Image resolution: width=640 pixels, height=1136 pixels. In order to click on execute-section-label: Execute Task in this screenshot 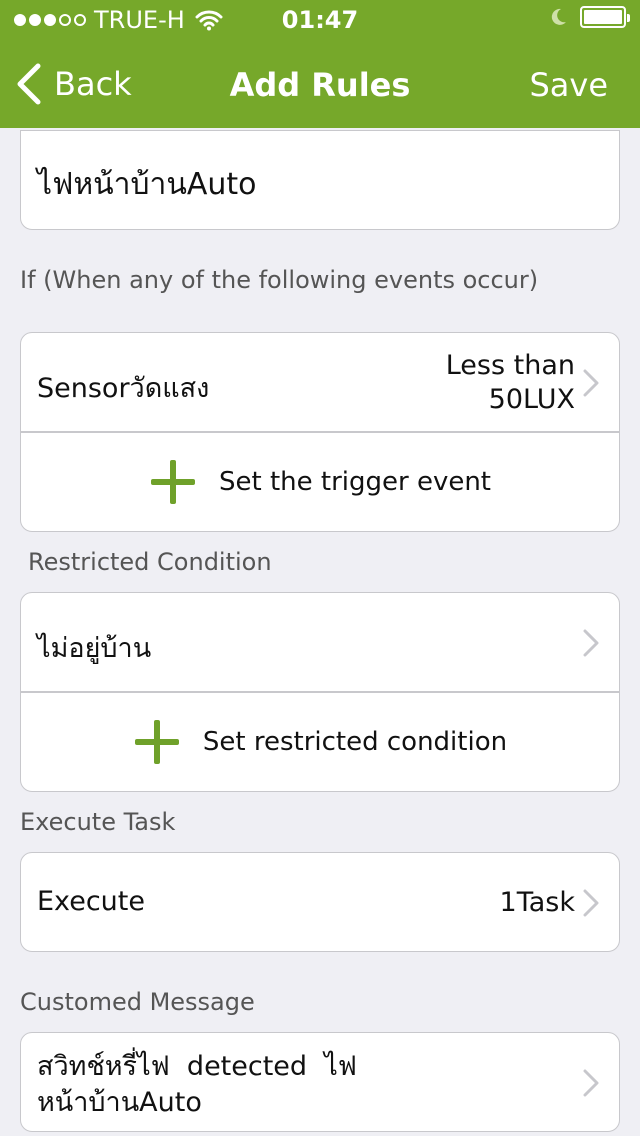, I will do `click(98, 822)`.